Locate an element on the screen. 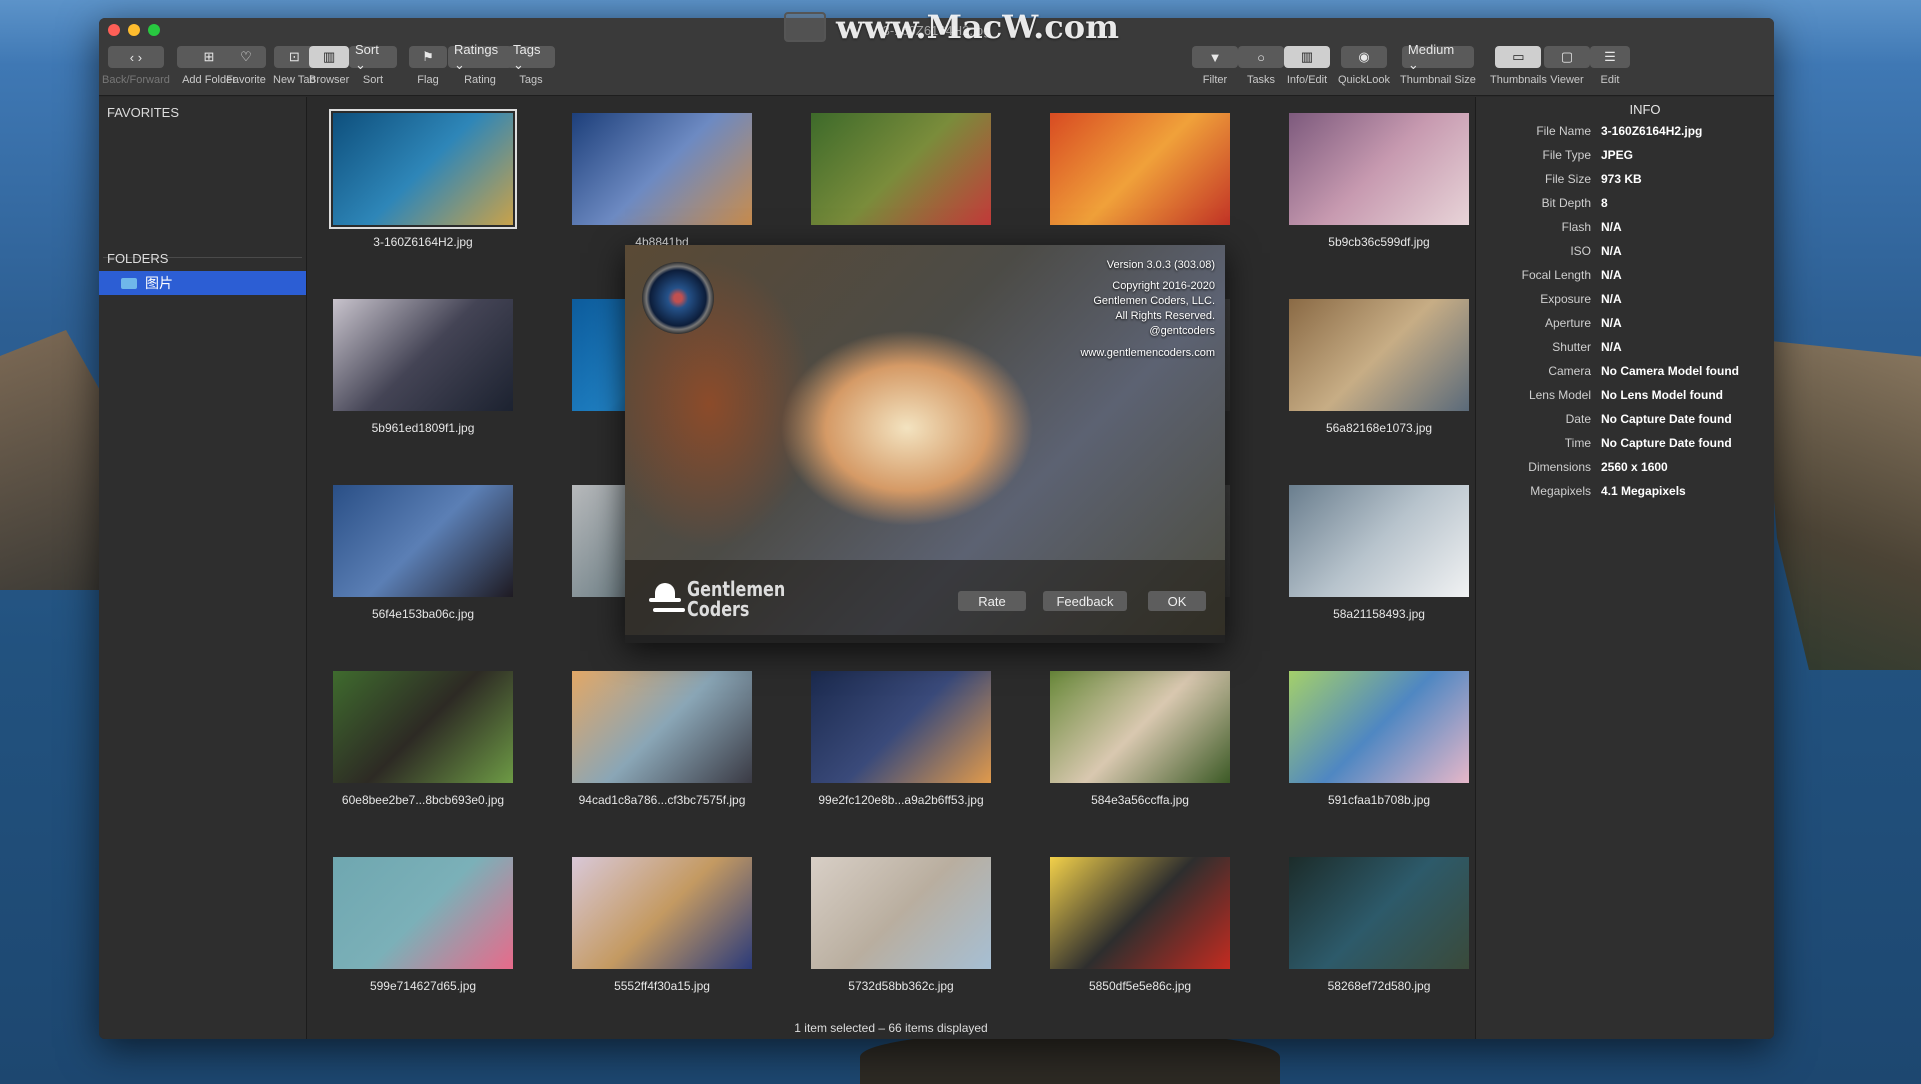 Image resolution: width=1921 pixels, height=1084 pixels. flag-button: ⚑ is located at coordinates (428, 57).